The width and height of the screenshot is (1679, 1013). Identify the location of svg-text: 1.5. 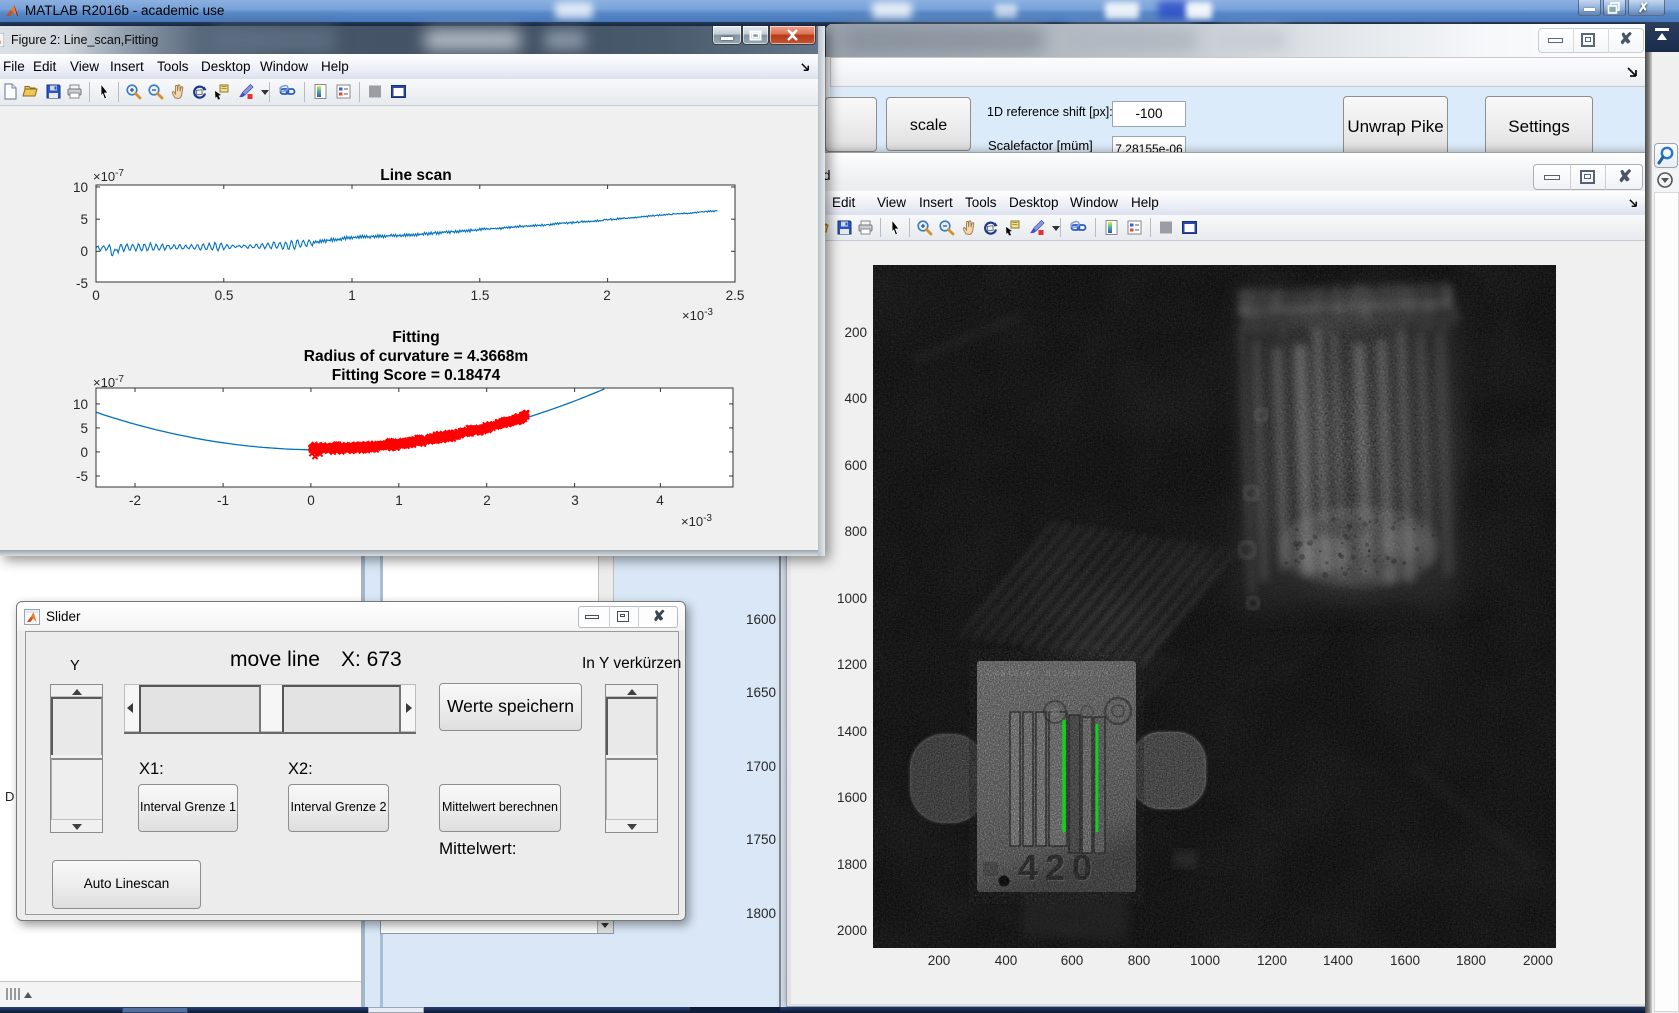
(480, 295).